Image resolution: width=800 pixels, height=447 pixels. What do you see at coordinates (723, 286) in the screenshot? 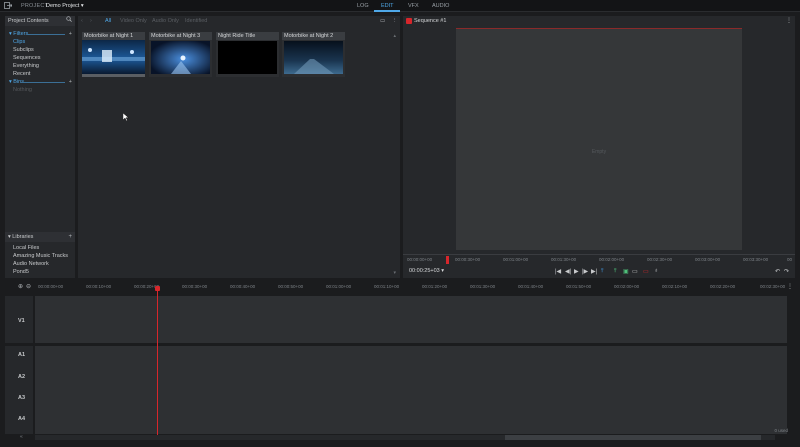
I see `ruler-tick: 00:02:20+00` at bounding box center [723, 286].